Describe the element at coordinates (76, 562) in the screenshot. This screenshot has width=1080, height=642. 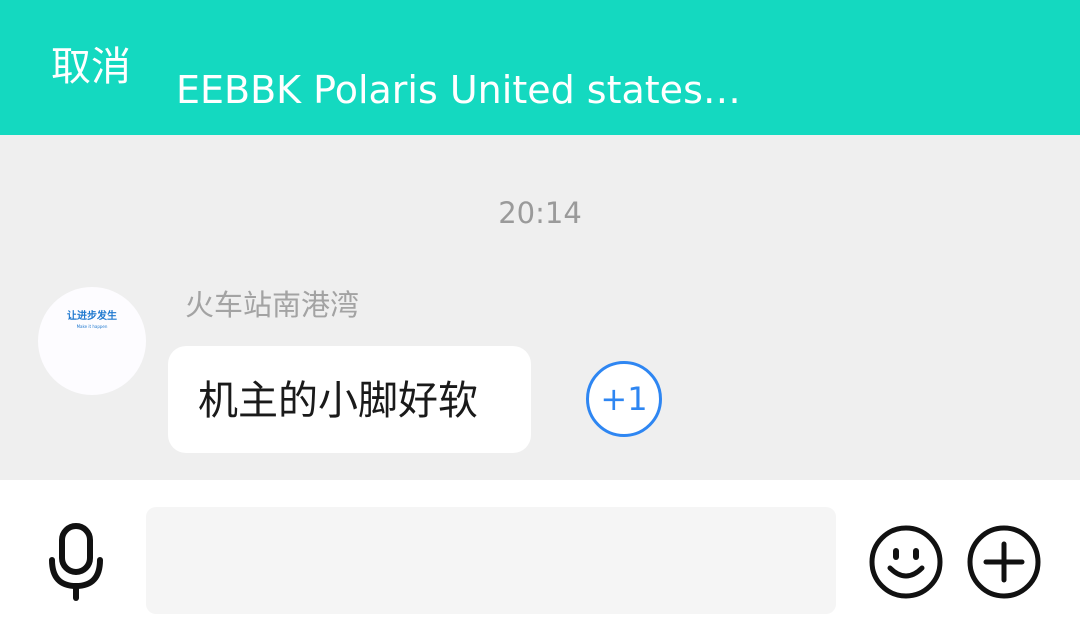
I see `microphone-icon` at that location.